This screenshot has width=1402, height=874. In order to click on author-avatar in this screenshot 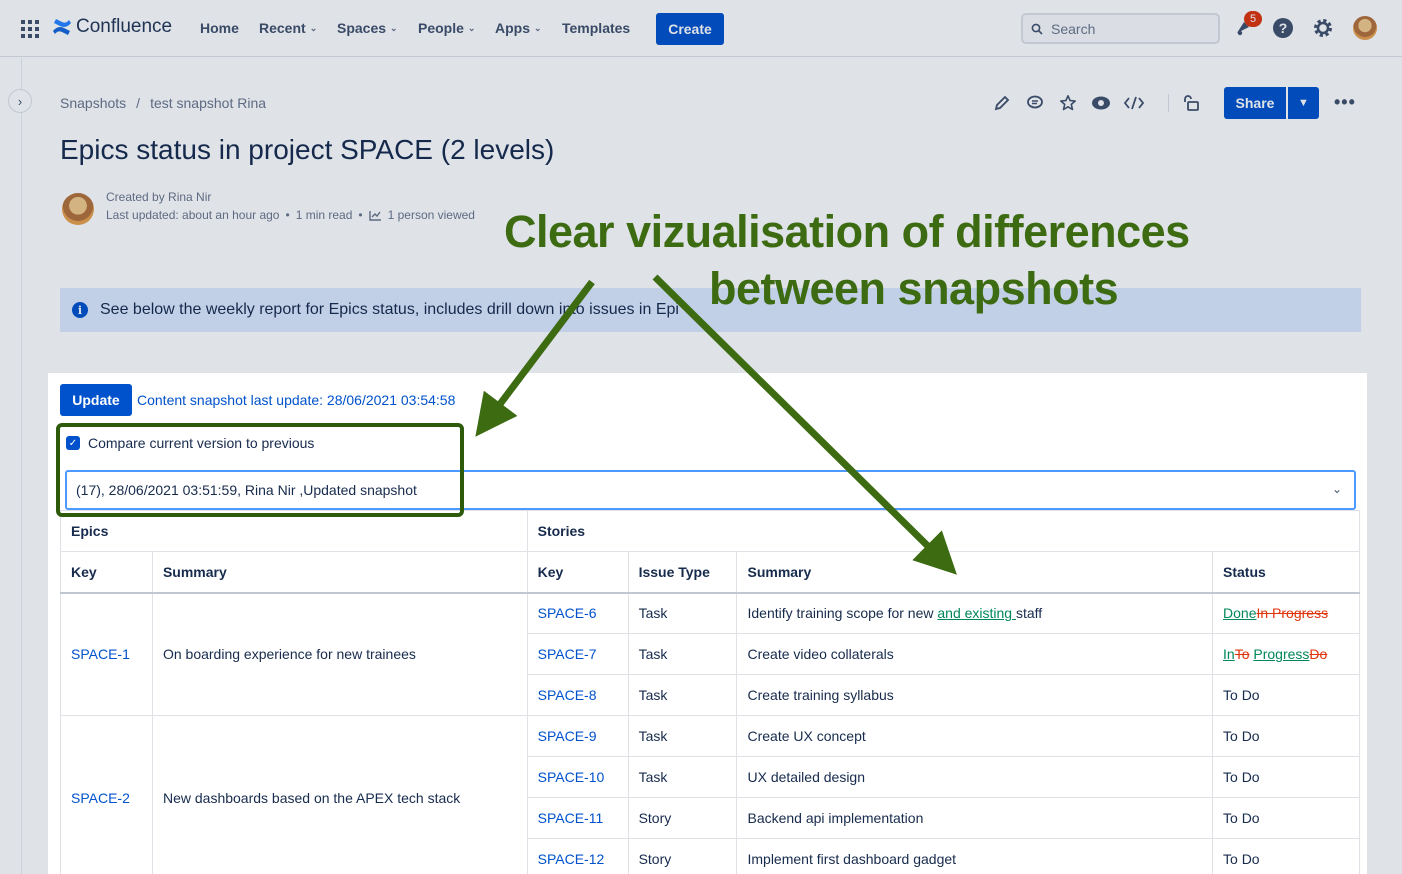, I will do `click(78, 209)`.